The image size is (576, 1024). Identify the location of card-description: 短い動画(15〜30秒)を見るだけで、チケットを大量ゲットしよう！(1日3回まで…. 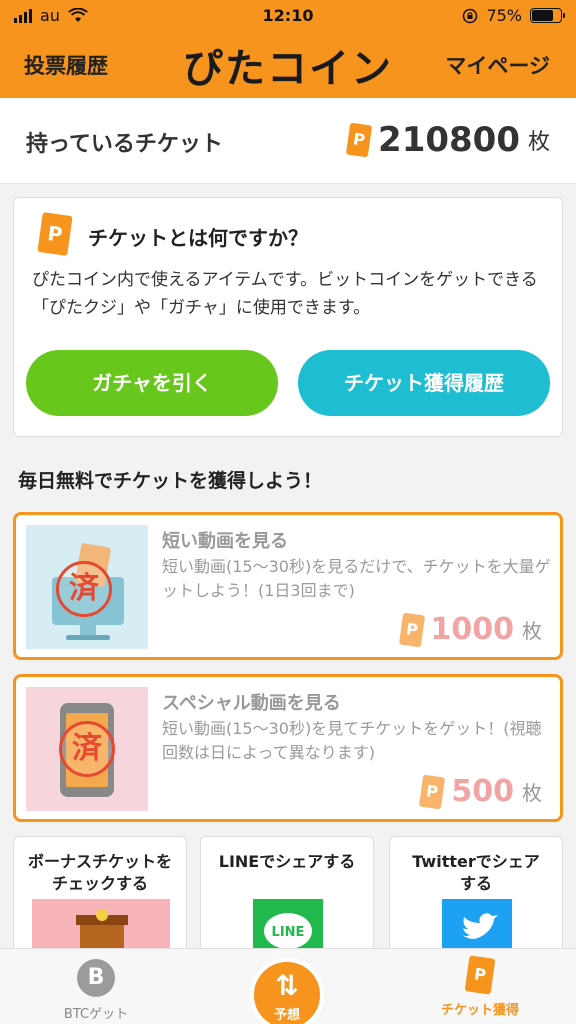
(356, 578).